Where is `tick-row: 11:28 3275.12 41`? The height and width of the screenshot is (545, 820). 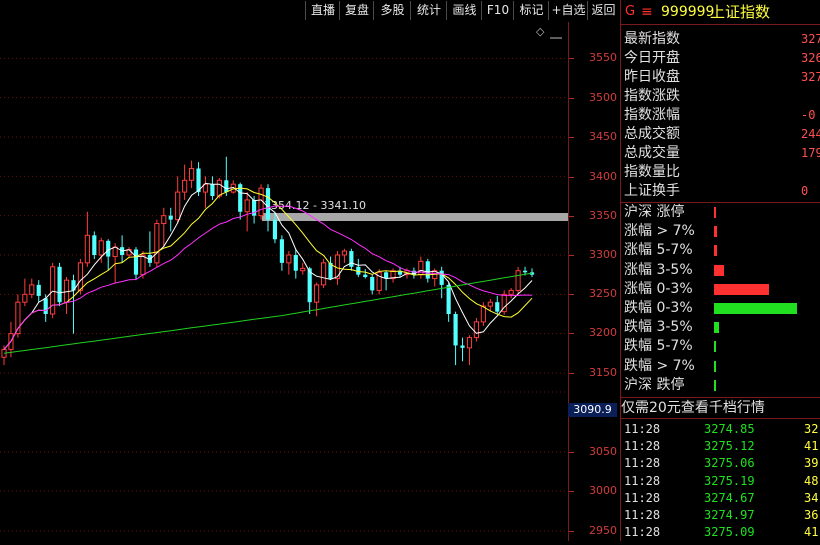 tick-row: 11:28 3275.12 41 is located at coordinates (720, 446).